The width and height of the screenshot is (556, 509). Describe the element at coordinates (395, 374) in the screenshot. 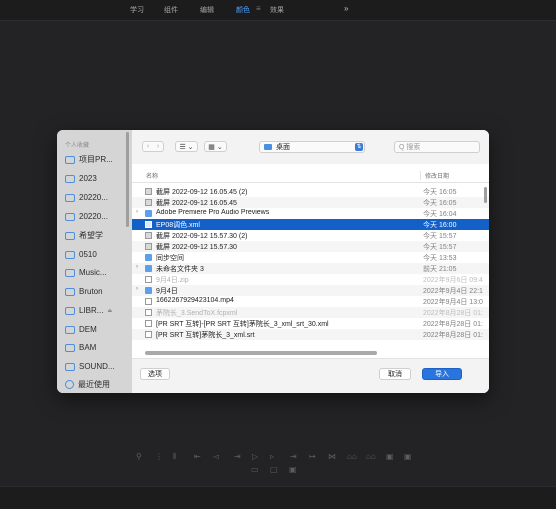

I see `cancel-button: 取消` at that location.